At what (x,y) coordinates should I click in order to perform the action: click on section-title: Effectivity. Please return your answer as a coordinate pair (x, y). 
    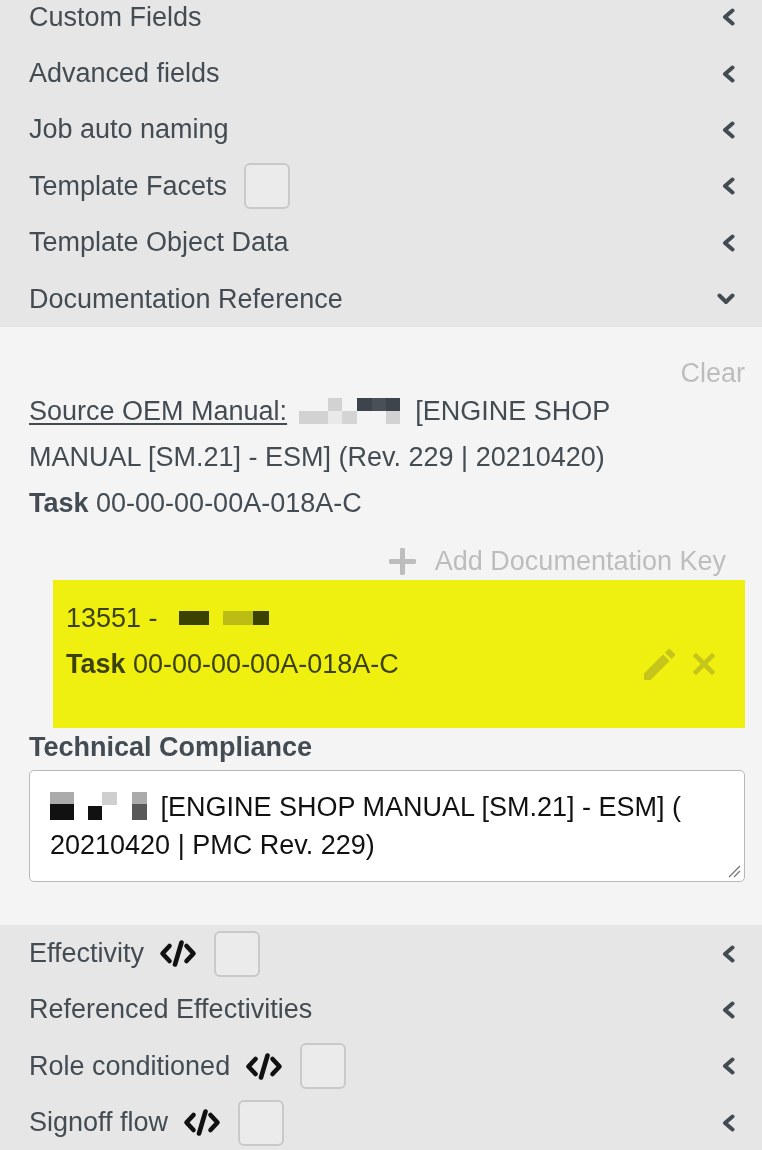
    Looking at the image, I should click on (87, 954).